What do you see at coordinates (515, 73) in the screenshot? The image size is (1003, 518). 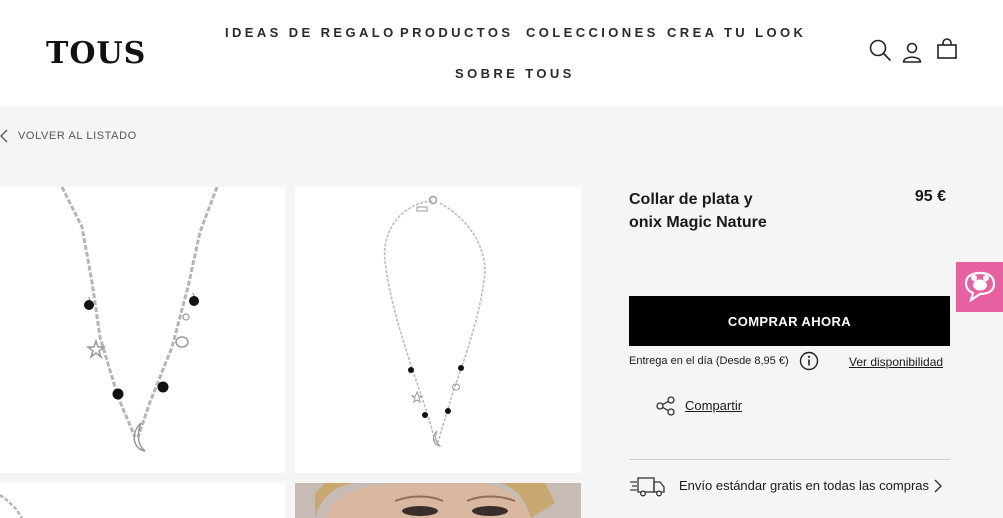 I see `nav-sobre-tous: SOBRE TOUS` at bounding box center [515, 73].